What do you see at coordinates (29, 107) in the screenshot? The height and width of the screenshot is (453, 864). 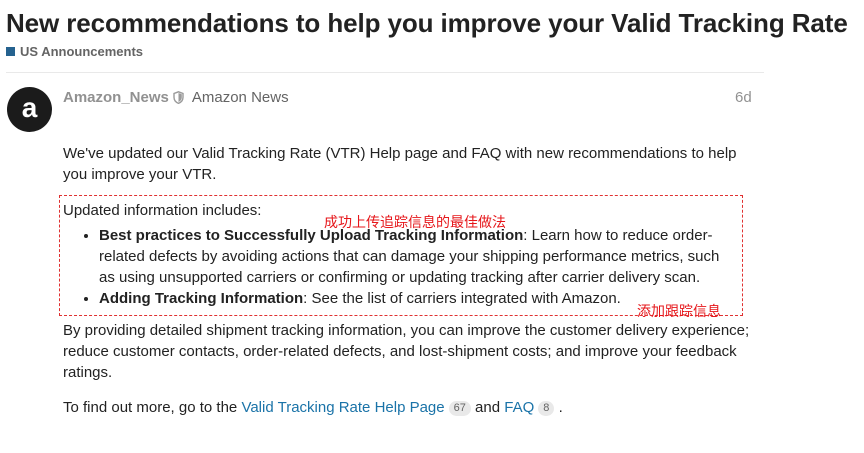 I see `avatar-letter: a` at bounding box center [29, 107].